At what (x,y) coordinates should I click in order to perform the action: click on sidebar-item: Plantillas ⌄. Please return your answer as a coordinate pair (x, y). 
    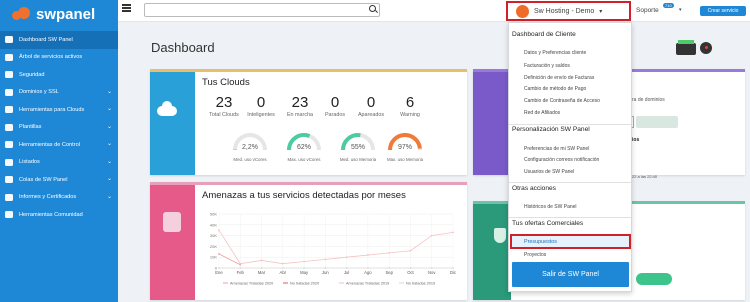
    Looking at the image, I should click on (59, 128).